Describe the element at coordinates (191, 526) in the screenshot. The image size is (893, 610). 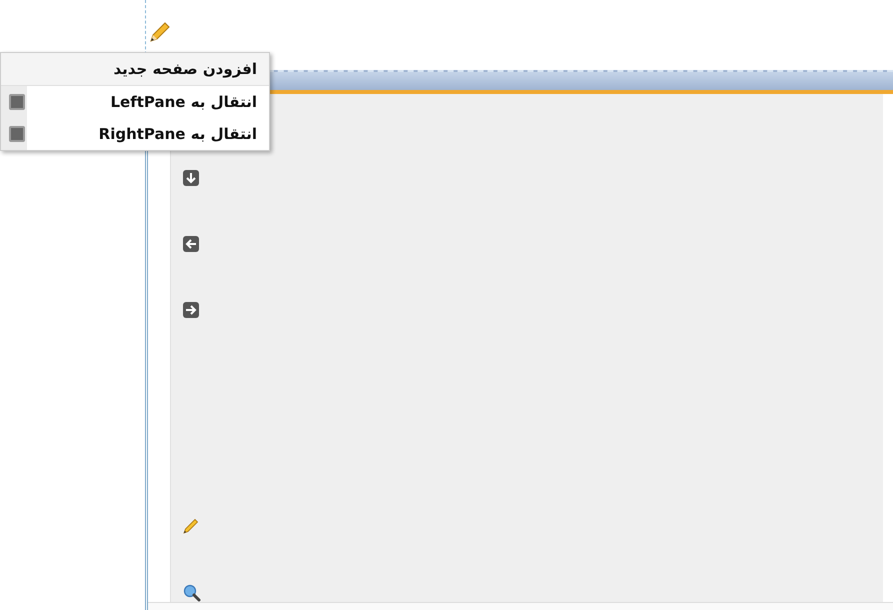
I see `pencil-icon` at that location.